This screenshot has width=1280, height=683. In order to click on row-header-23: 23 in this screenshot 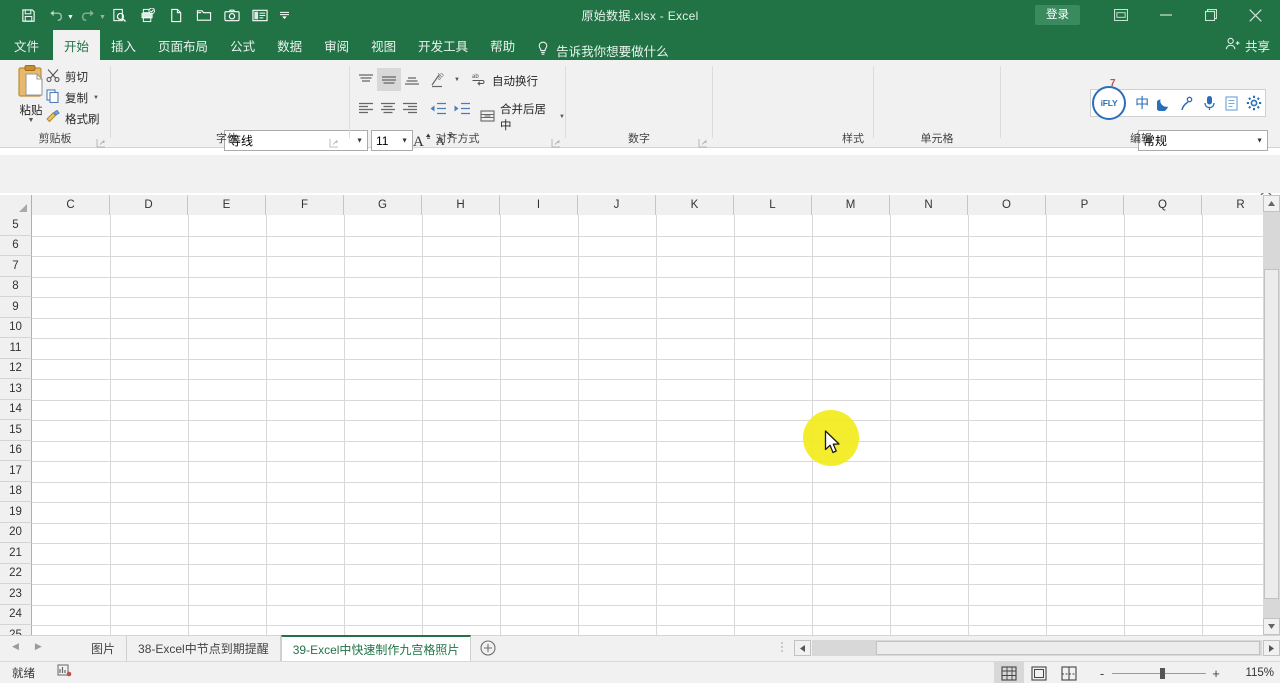, I will do `click(16, 594)`.